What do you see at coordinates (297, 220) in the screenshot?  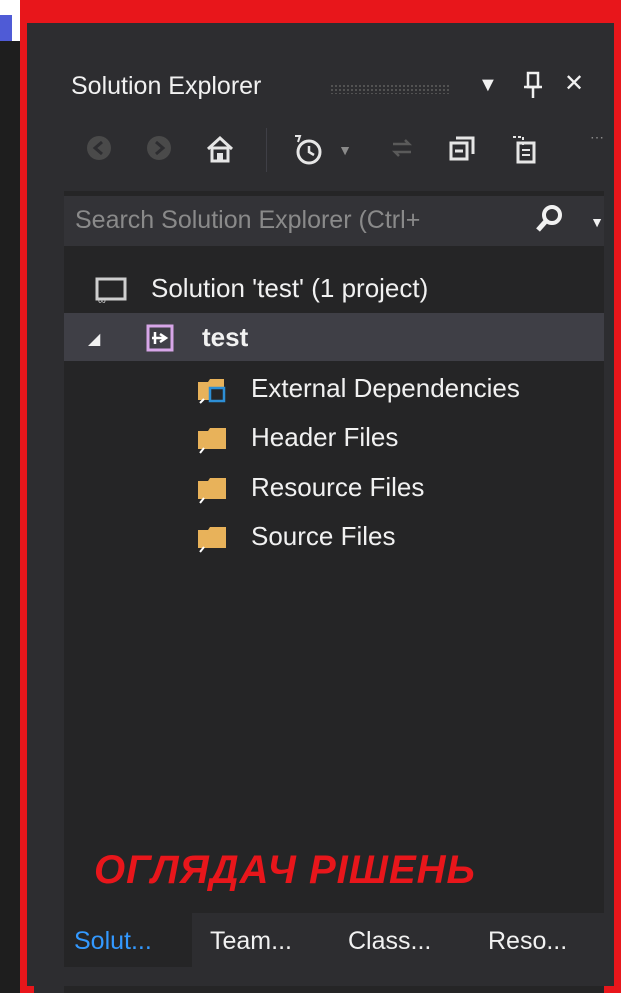 I see `search-input` at bounding box center [297, 220].